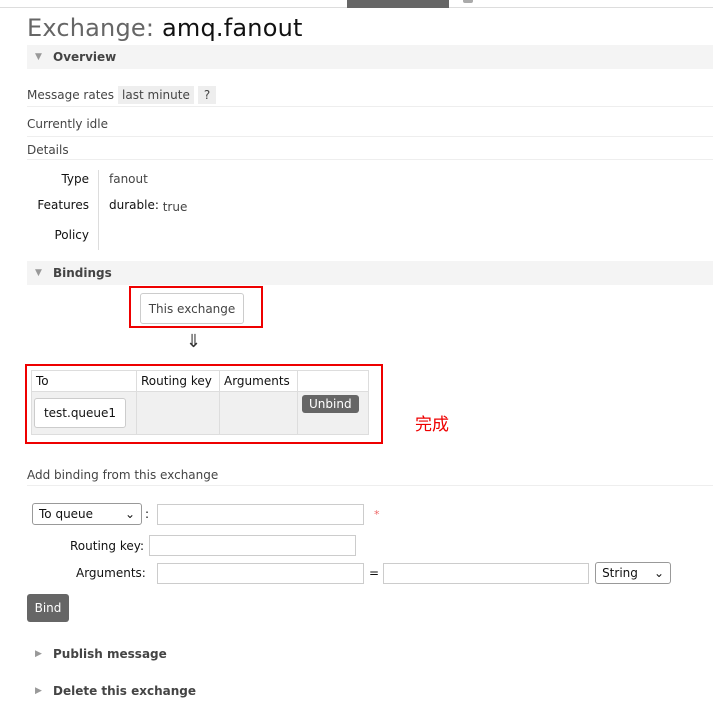 Image resolution: width=713 pixels, height=702 pixels. I want to click on page-title-prefix: Exchange:, so click(94, 28).